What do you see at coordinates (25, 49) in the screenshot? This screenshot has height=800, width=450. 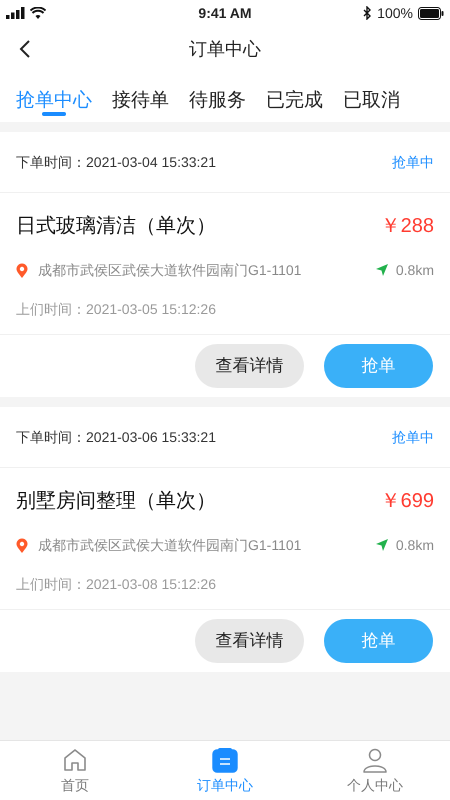 I see `back-icon` at bounding box center [25, 49].